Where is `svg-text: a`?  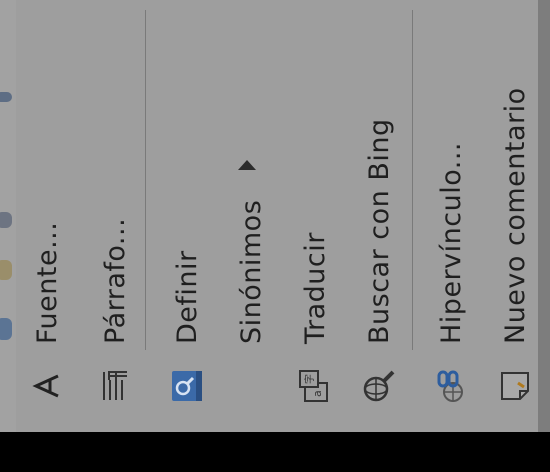
svg-text: a is located at coordinates (317, 393).